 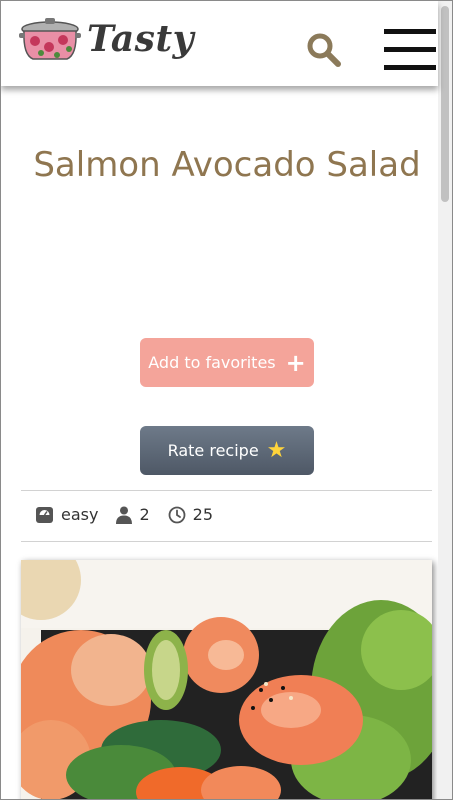 What do you see at coordinates (226, 490) in the screenshot?
I see `divider-top` at bounding box center [226, 490].